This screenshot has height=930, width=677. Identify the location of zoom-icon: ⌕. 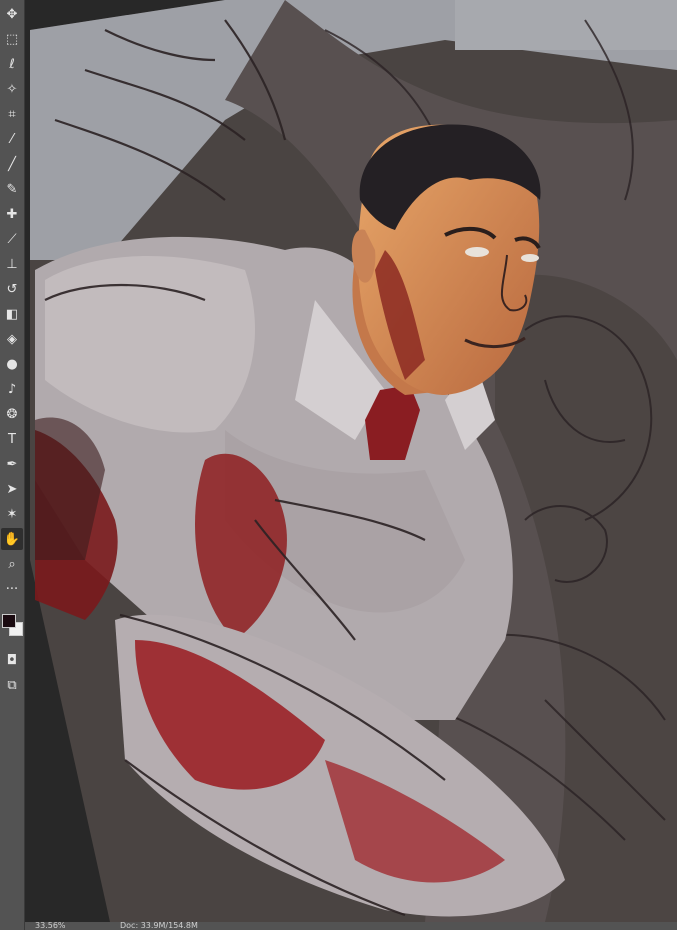
(12, 564).